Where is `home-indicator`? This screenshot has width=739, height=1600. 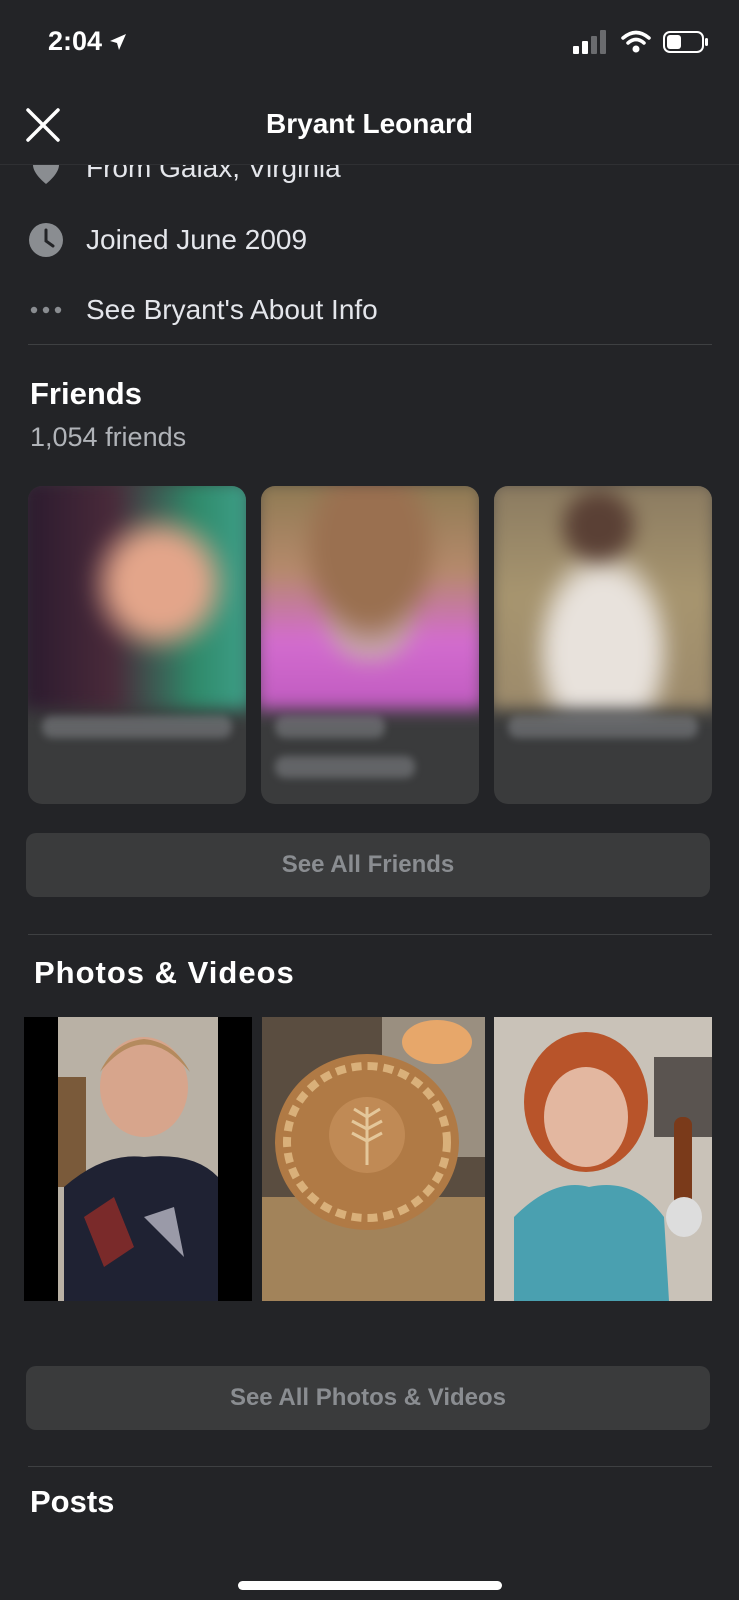 home-indicator is located at coordinates (370, 1585).